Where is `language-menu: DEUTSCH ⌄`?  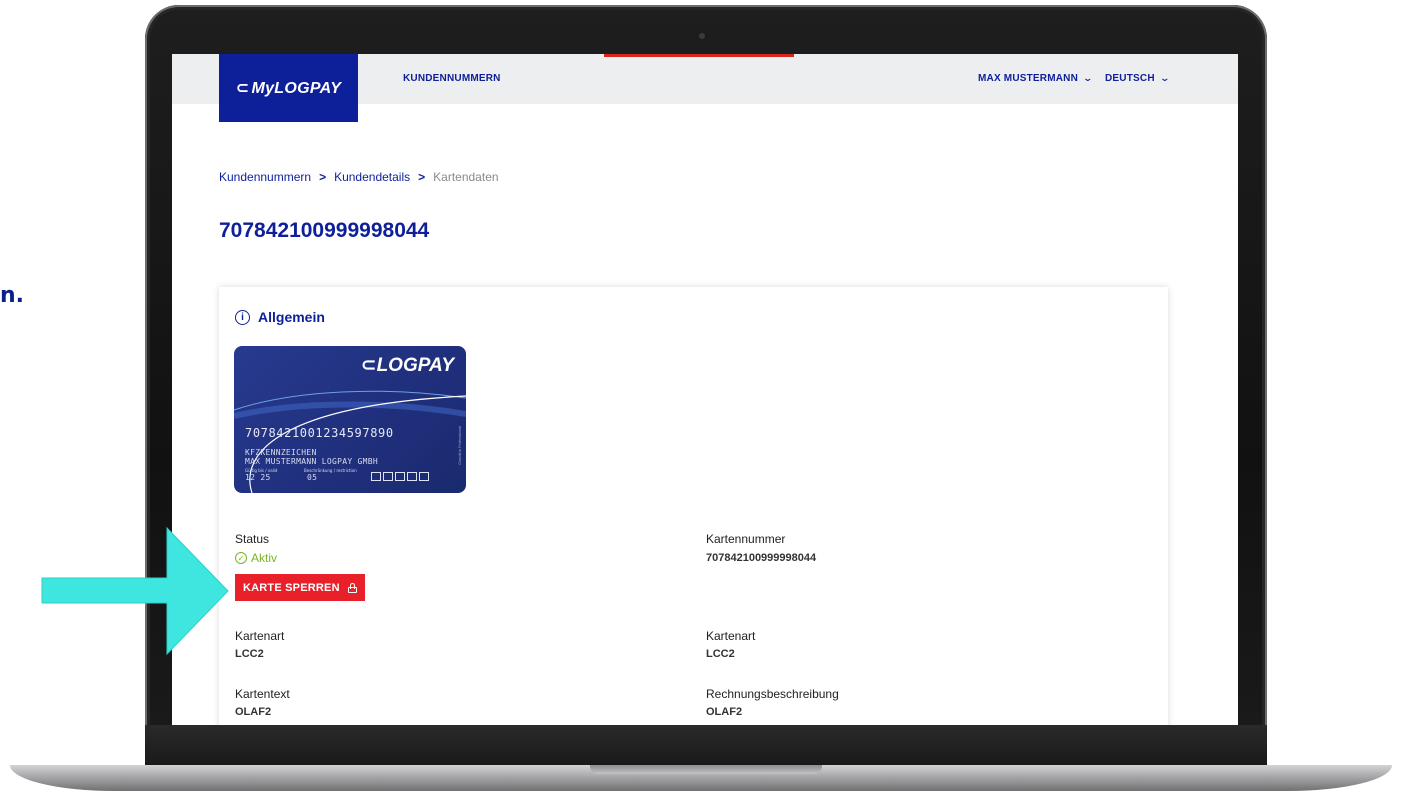
language-menu: DEUTSCH ⌄ is located at coordinates (1138, 78).